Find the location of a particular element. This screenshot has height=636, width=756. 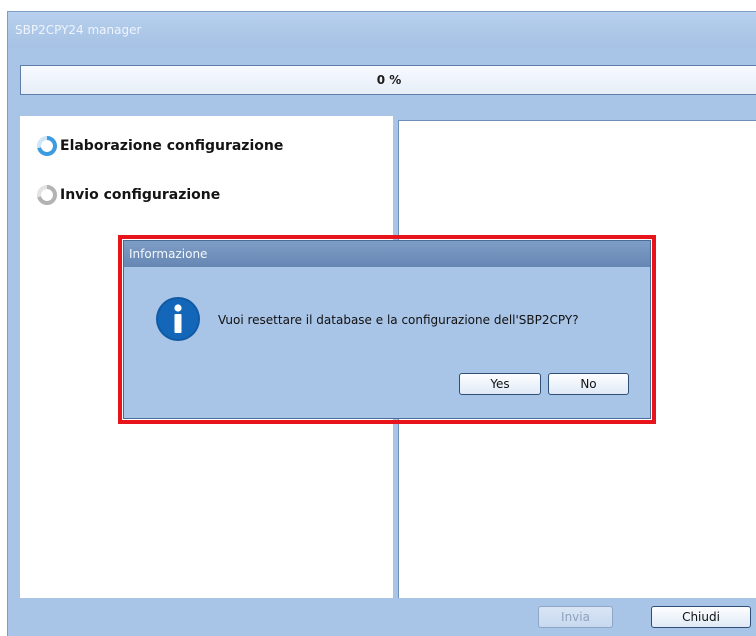

spinner-pending-icon is located at coordinates (47, 195).